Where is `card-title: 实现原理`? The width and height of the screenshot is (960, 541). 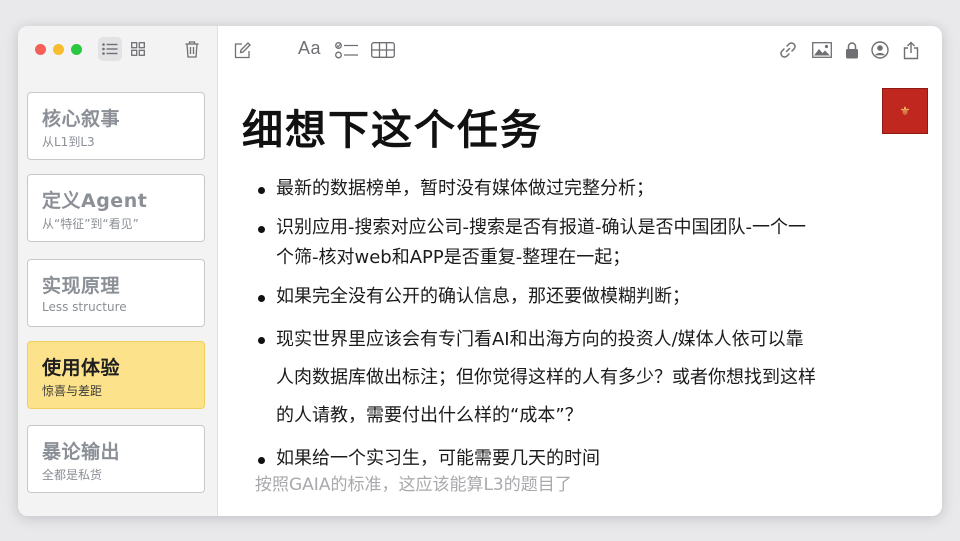
card-title: 实现原理 is located at coordinates (81, 286).